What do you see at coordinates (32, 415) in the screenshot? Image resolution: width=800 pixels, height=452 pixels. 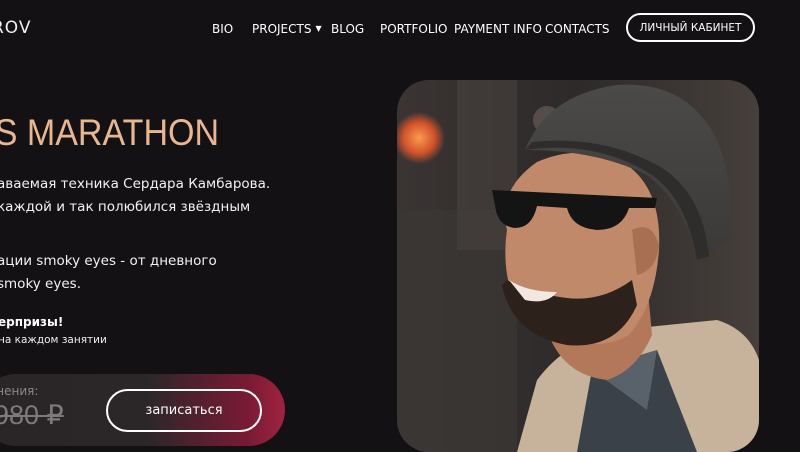 I see `old-price: 980 ₽` at bounding box center [32, 415].